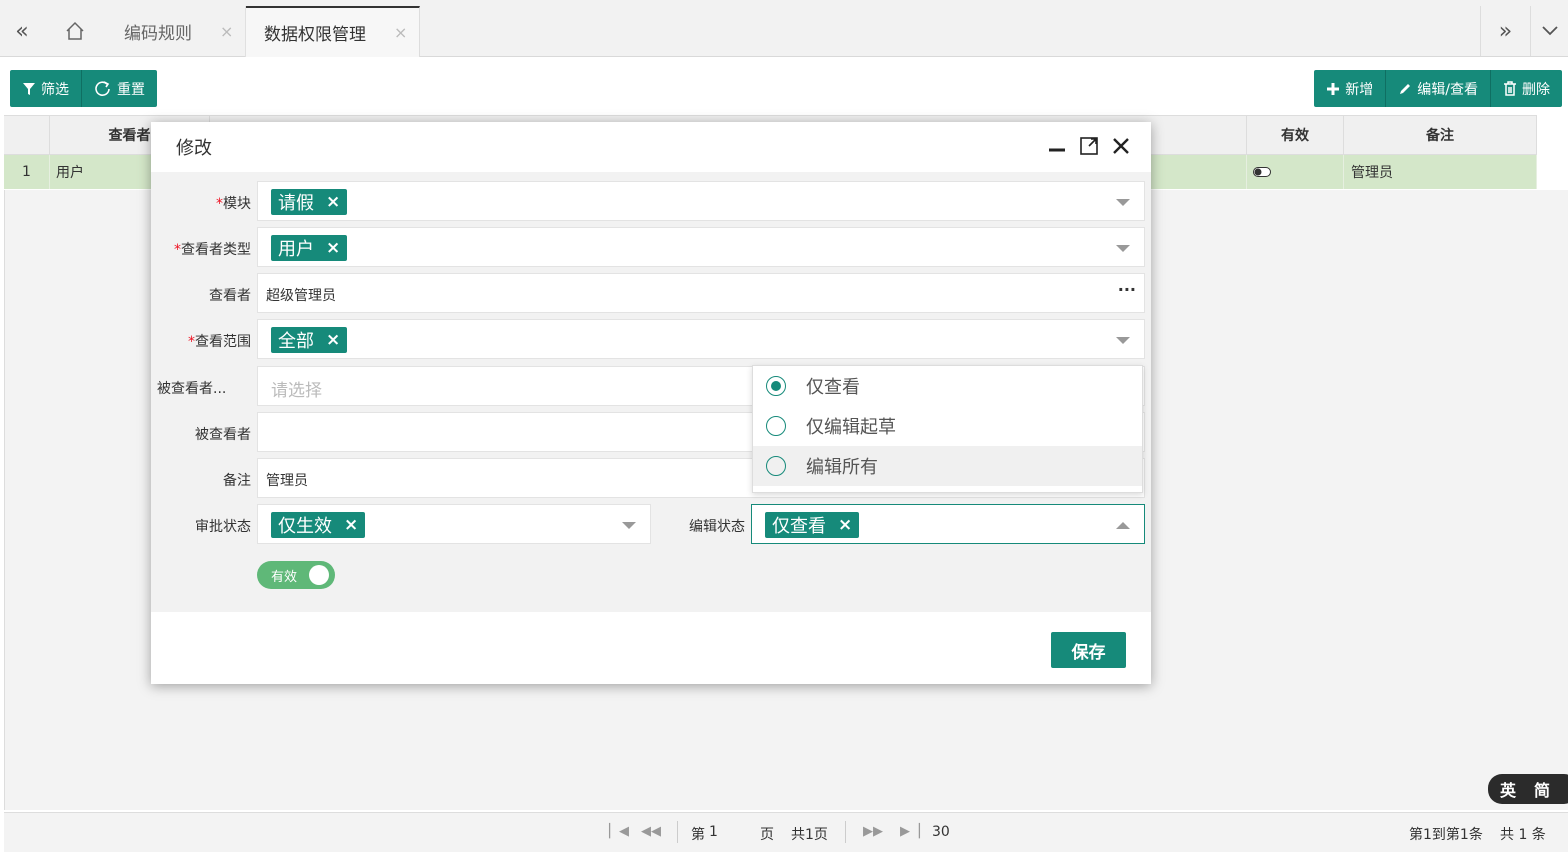 This screenshot has width=1568, height=852. What do you see at coordinates (55, 89) in the screenshot?
I see `filter-label: 筛选` at bounding box center [55, 89].